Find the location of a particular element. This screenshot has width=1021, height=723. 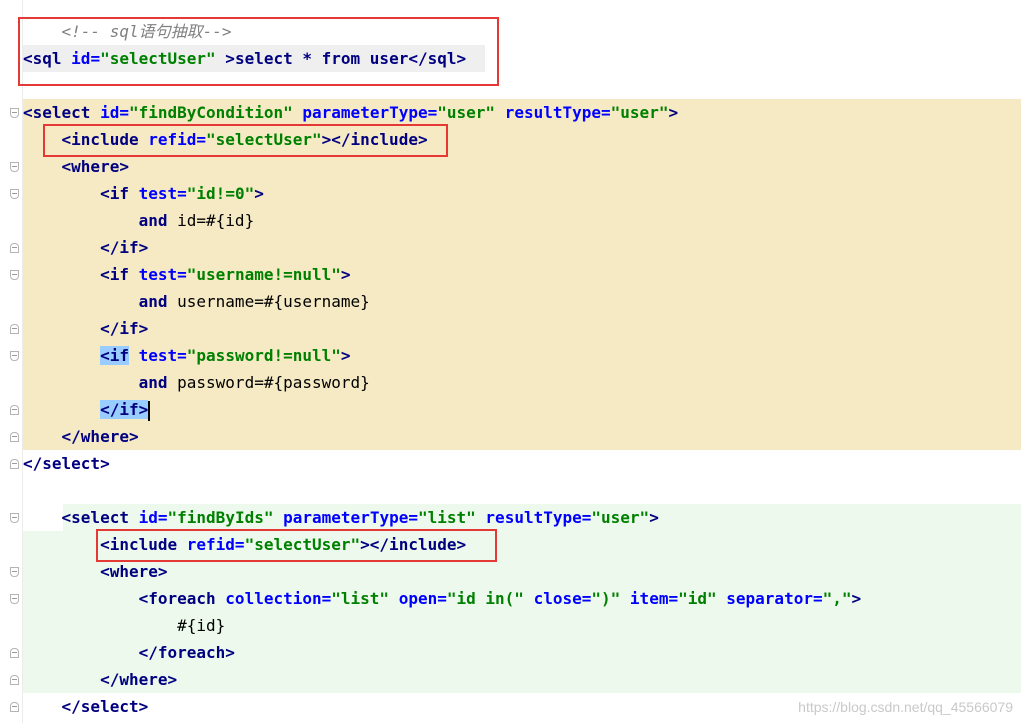

xml-tag: </foreach> is located at coordinates (186, 652).